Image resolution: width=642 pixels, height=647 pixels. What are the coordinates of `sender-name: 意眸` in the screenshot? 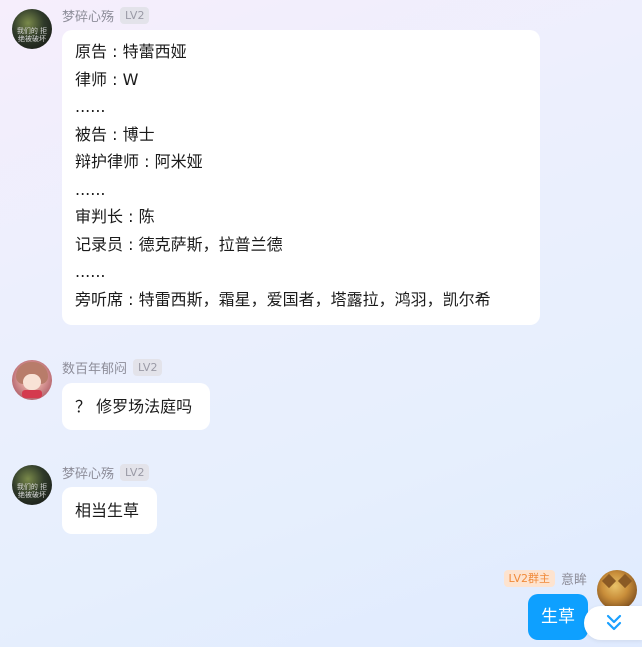 It's located at (574, 578).